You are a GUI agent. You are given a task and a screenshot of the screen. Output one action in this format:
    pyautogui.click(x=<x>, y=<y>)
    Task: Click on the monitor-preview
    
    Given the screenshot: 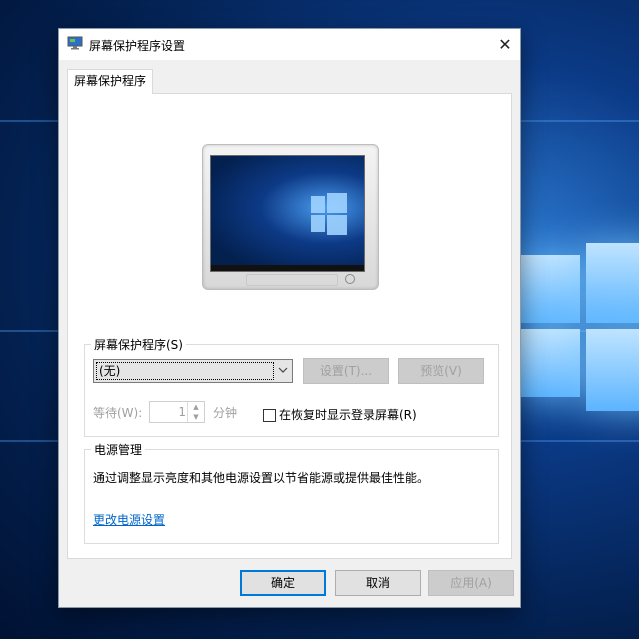 What is the action you would take?
    pyautogui.click(x=290, y=217)
    